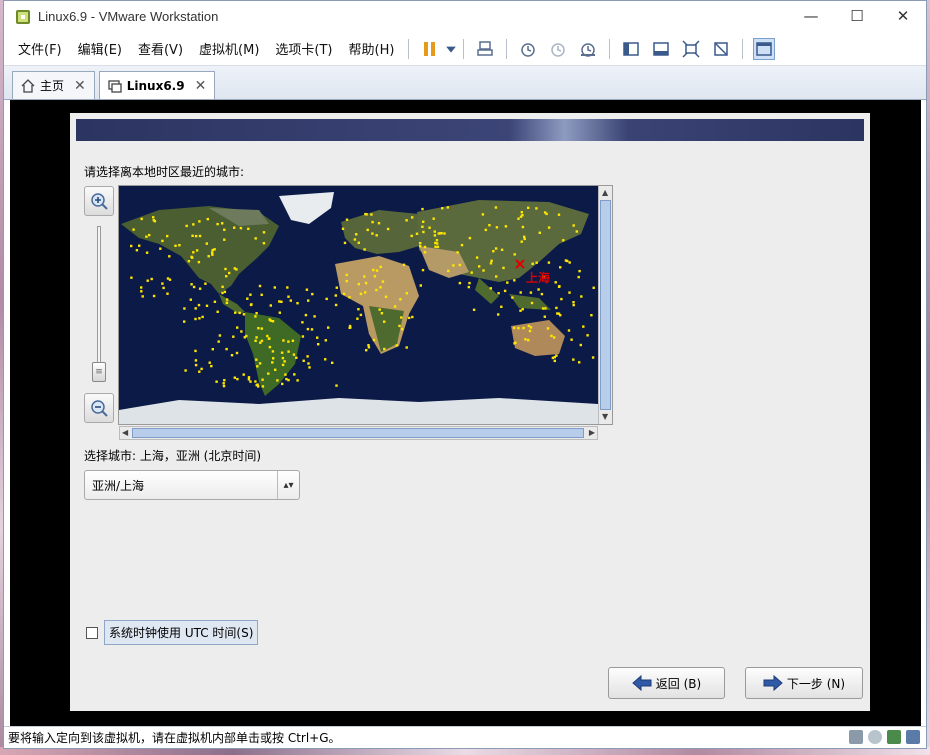 The height and width of the screenshot is (755, 930). Describe the element at coordinates (661, 49) in the screenshot. I see `console-view-icon` at that location.